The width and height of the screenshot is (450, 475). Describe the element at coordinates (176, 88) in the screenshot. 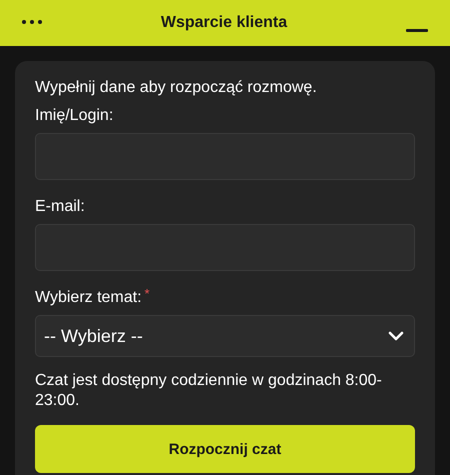

I see `intro-text: Wypełnij dane aby rozpocząć rozmowę.` at that location.